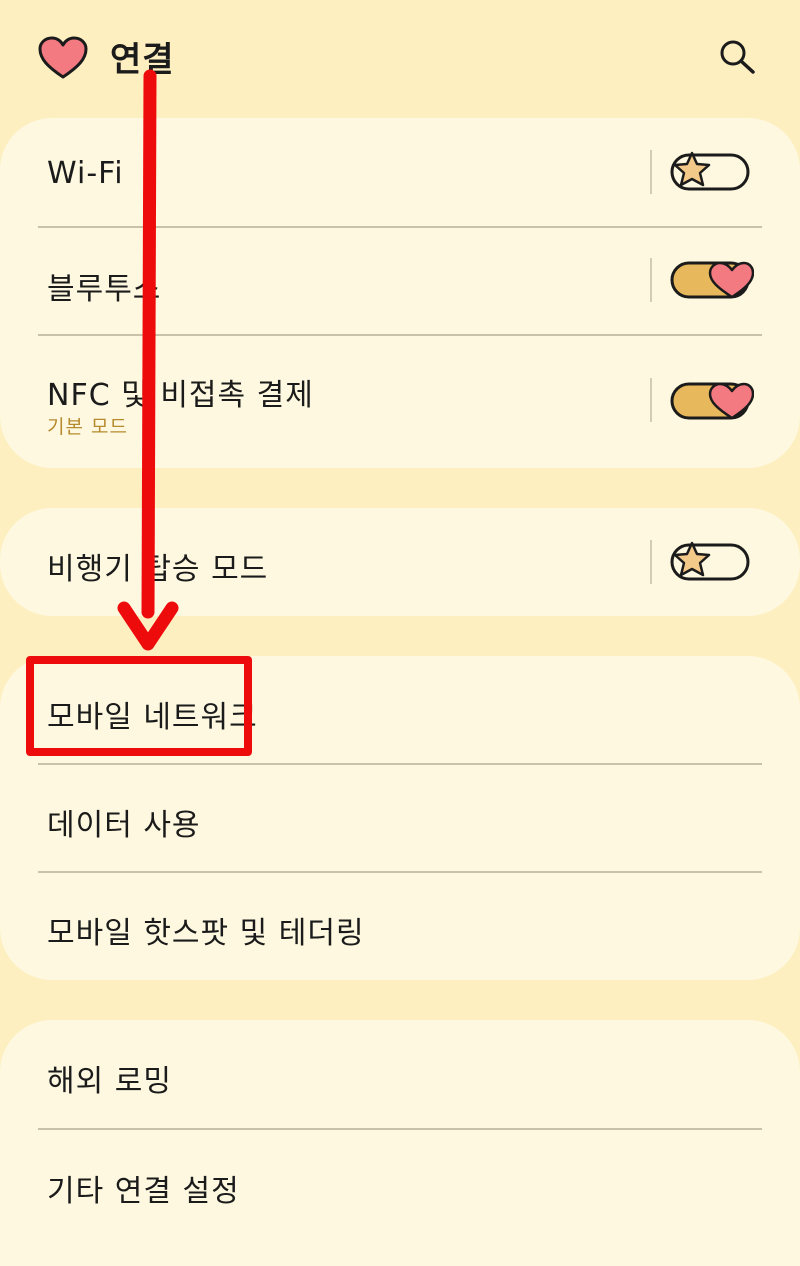 The image size is (800, 1266). What do you see at coordinates (400, 926) in the screenshot?
I see `hotspot-row: 모바일 핫스팟 및 테더링` at bounding box center [400, 926].